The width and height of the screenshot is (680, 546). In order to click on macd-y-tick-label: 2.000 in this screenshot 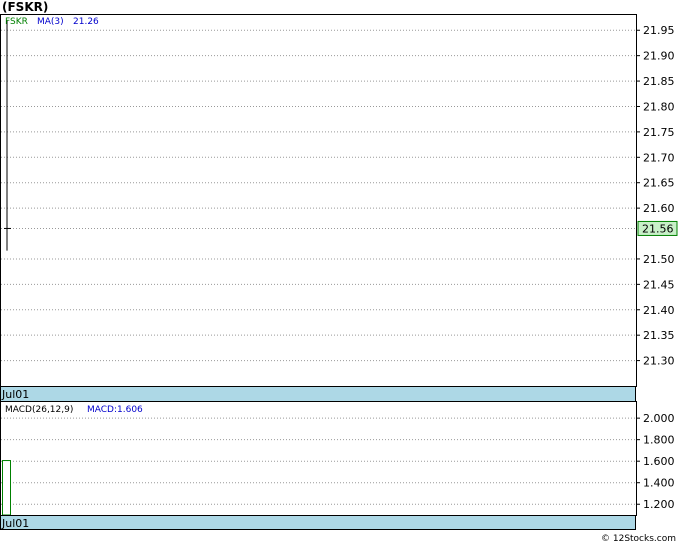, I will do `click(659, 418)`.